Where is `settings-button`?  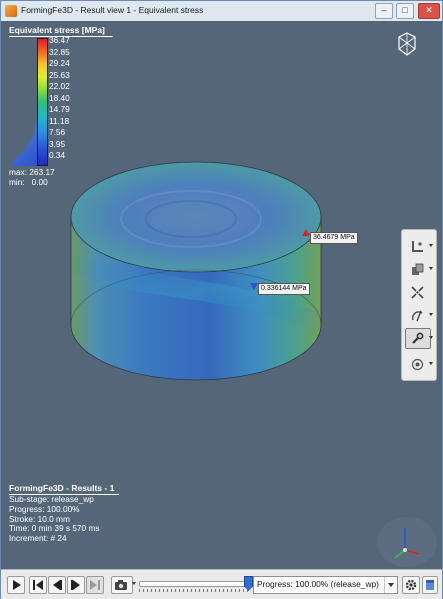 settings-button is located at coordinates (418, 338).